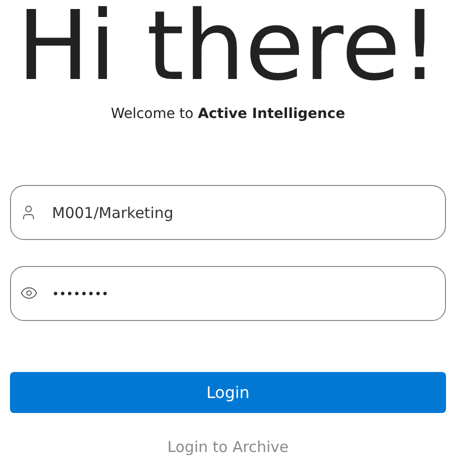 This screenshot has width=456, height=472. What do you see at coordinates (228, 293) in the screenshot?
I see `password-field: ••••••••` at bounding box center [228, 293].